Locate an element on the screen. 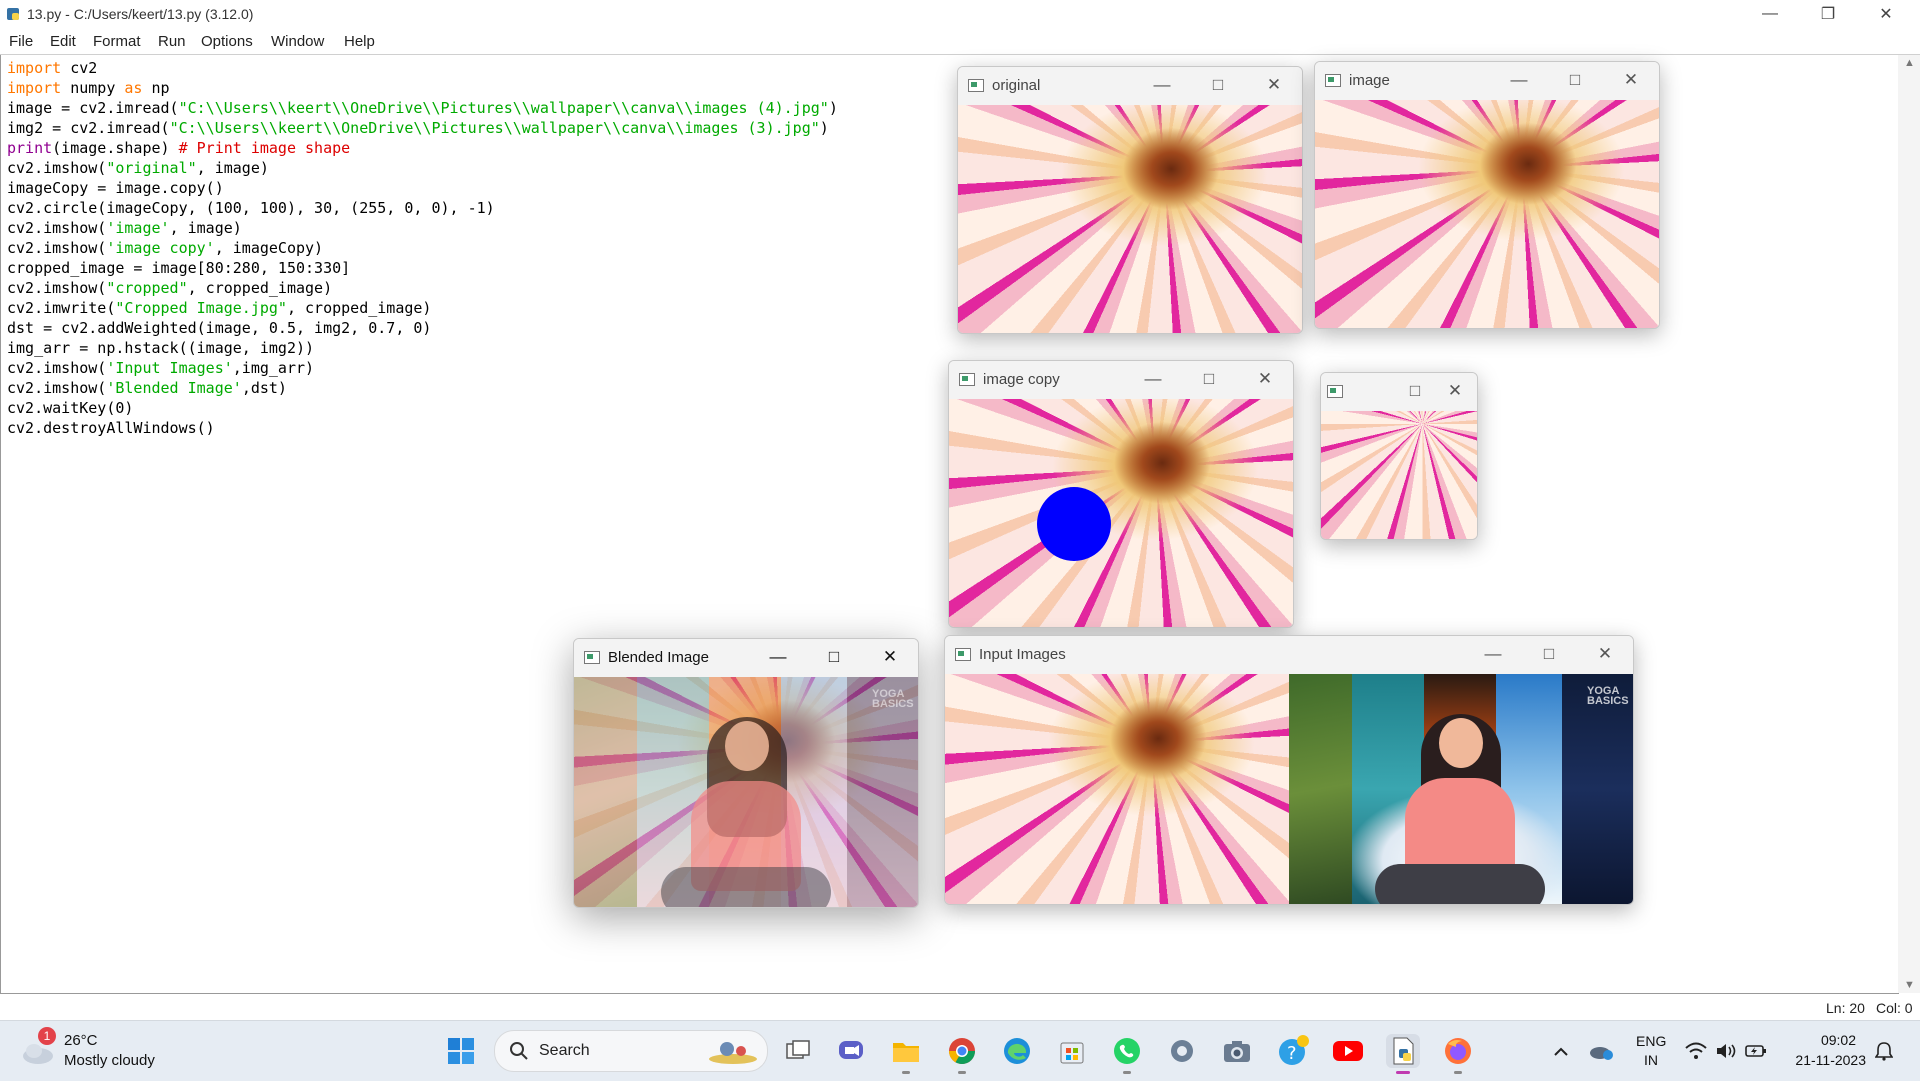 This screenshot has height=1081, width=1920. language-top: ENG is located at coordinates (1651, 1041).